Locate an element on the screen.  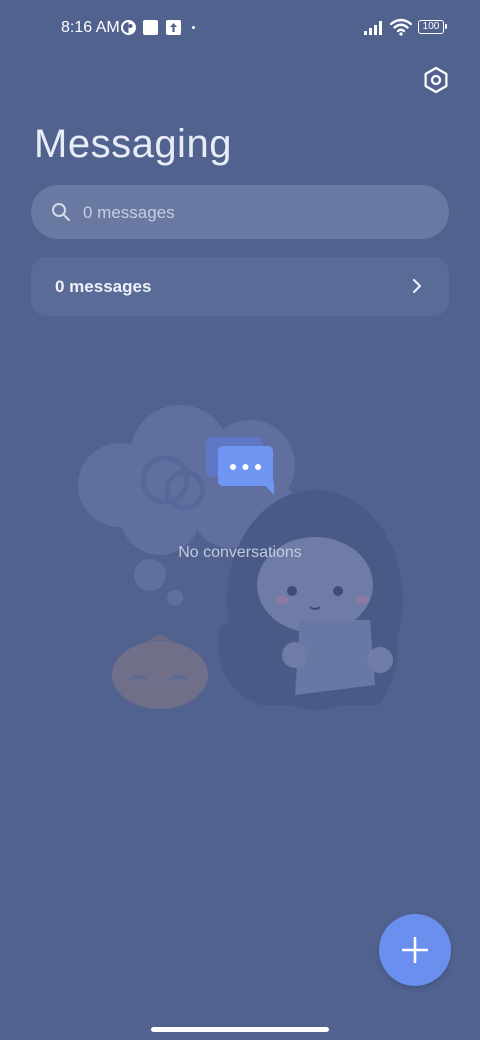
home-indicator is located at coordinates (240, 1029).